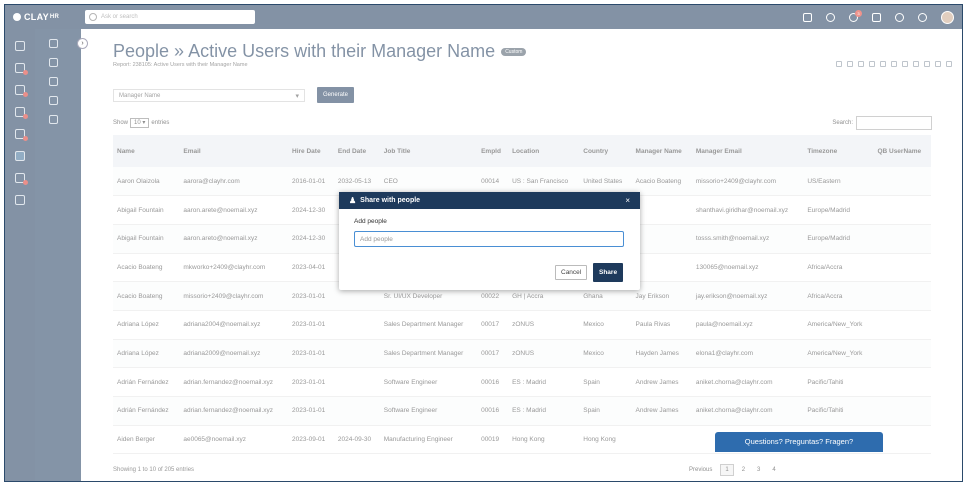  I want to click on add-people-input: Add people, so click(489, 239).